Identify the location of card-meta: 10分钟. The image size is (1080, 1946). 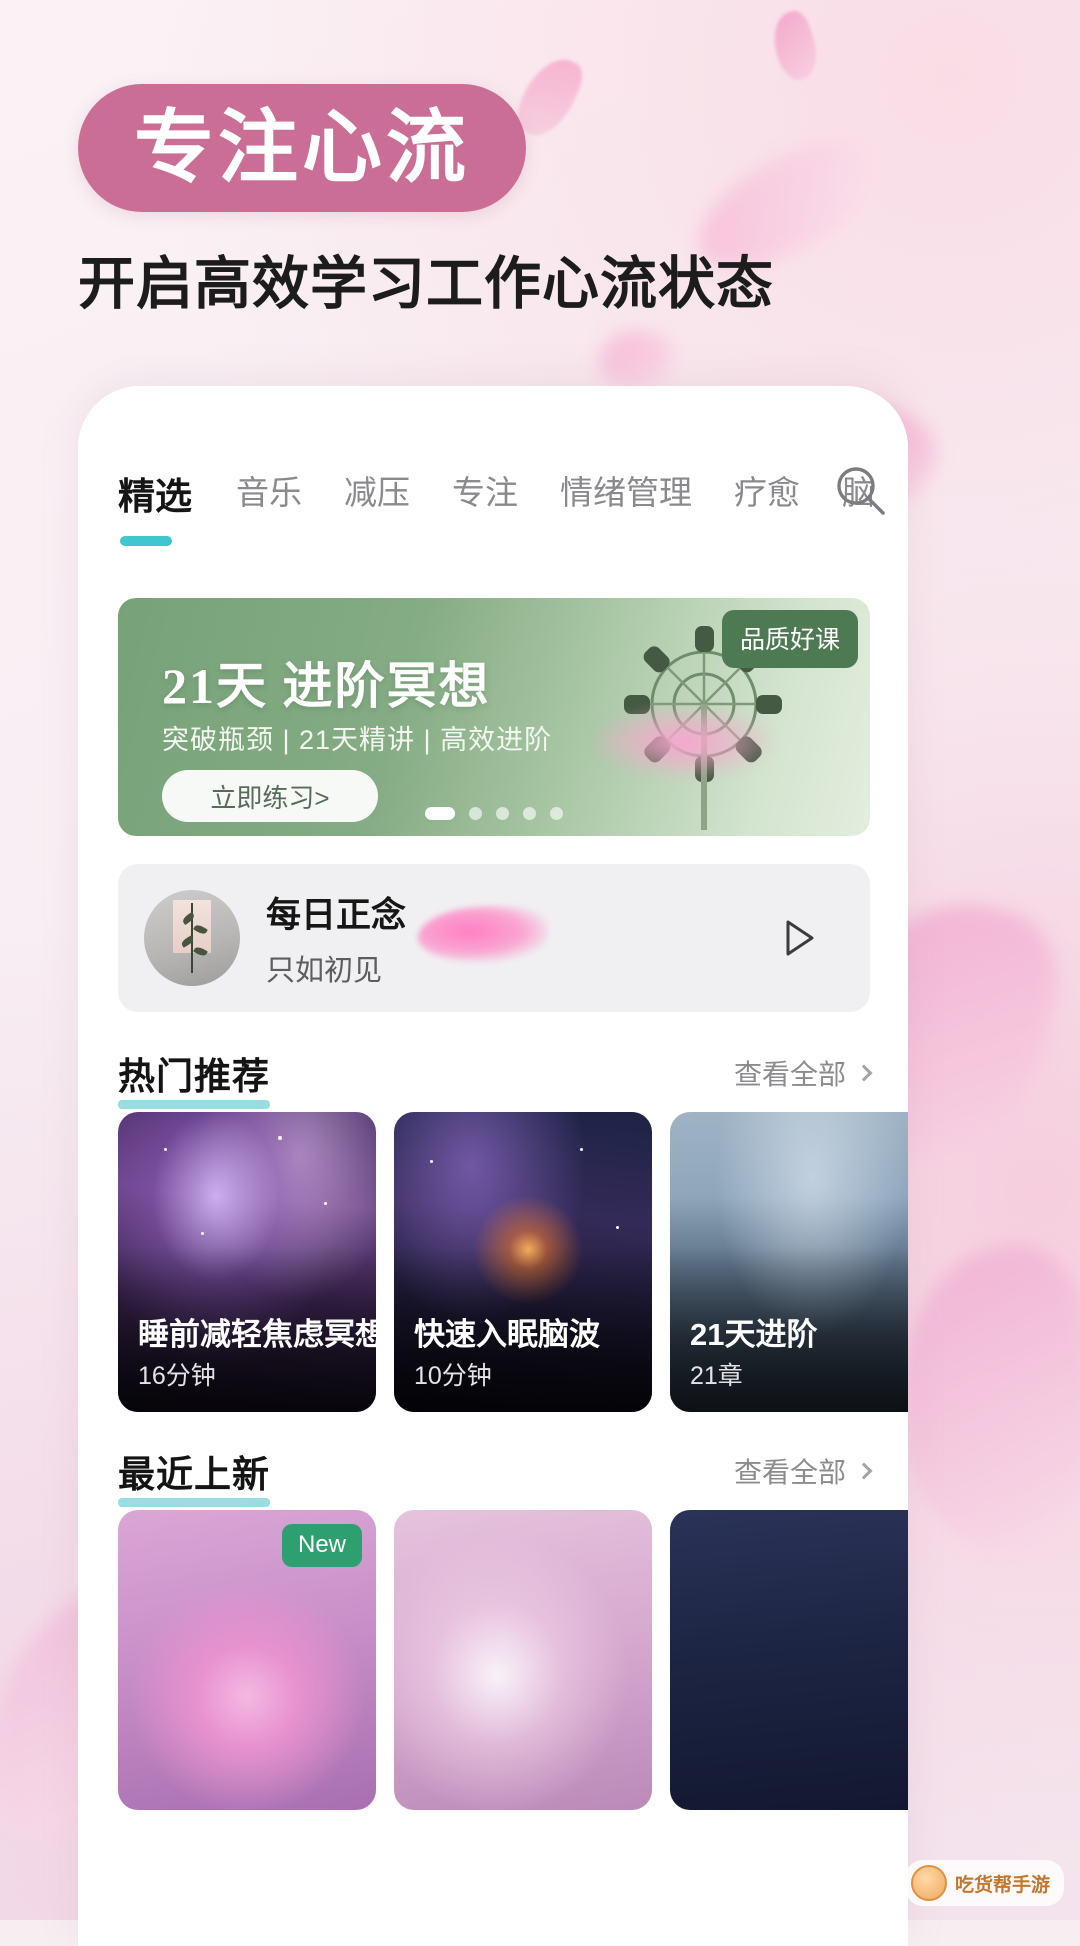
(453, 1376).